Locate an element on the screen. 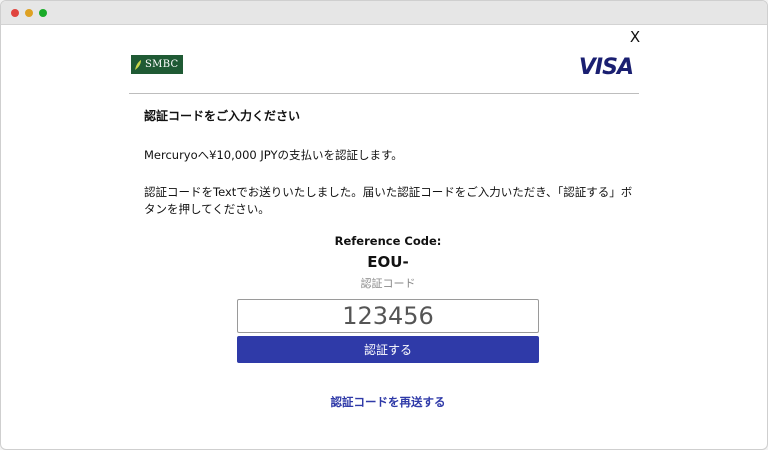 The width and height of the screenshot is (768, 450). reference-block: Reference Code: EOU- 認証コード is located at coordinates (388, 262).